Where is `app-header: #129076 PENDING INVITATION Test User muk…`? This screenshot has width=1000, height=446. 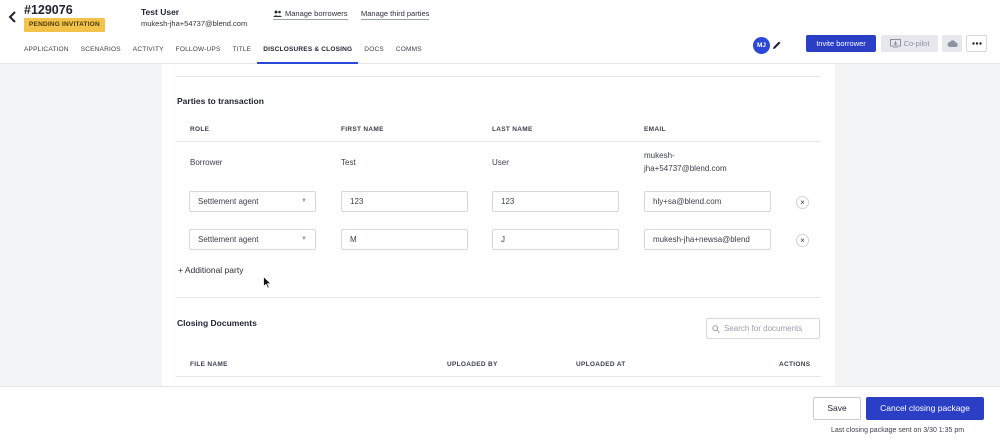 app-header: #129076 PENDING INVITATION Test User muk… is located at coordinates (500, 32).